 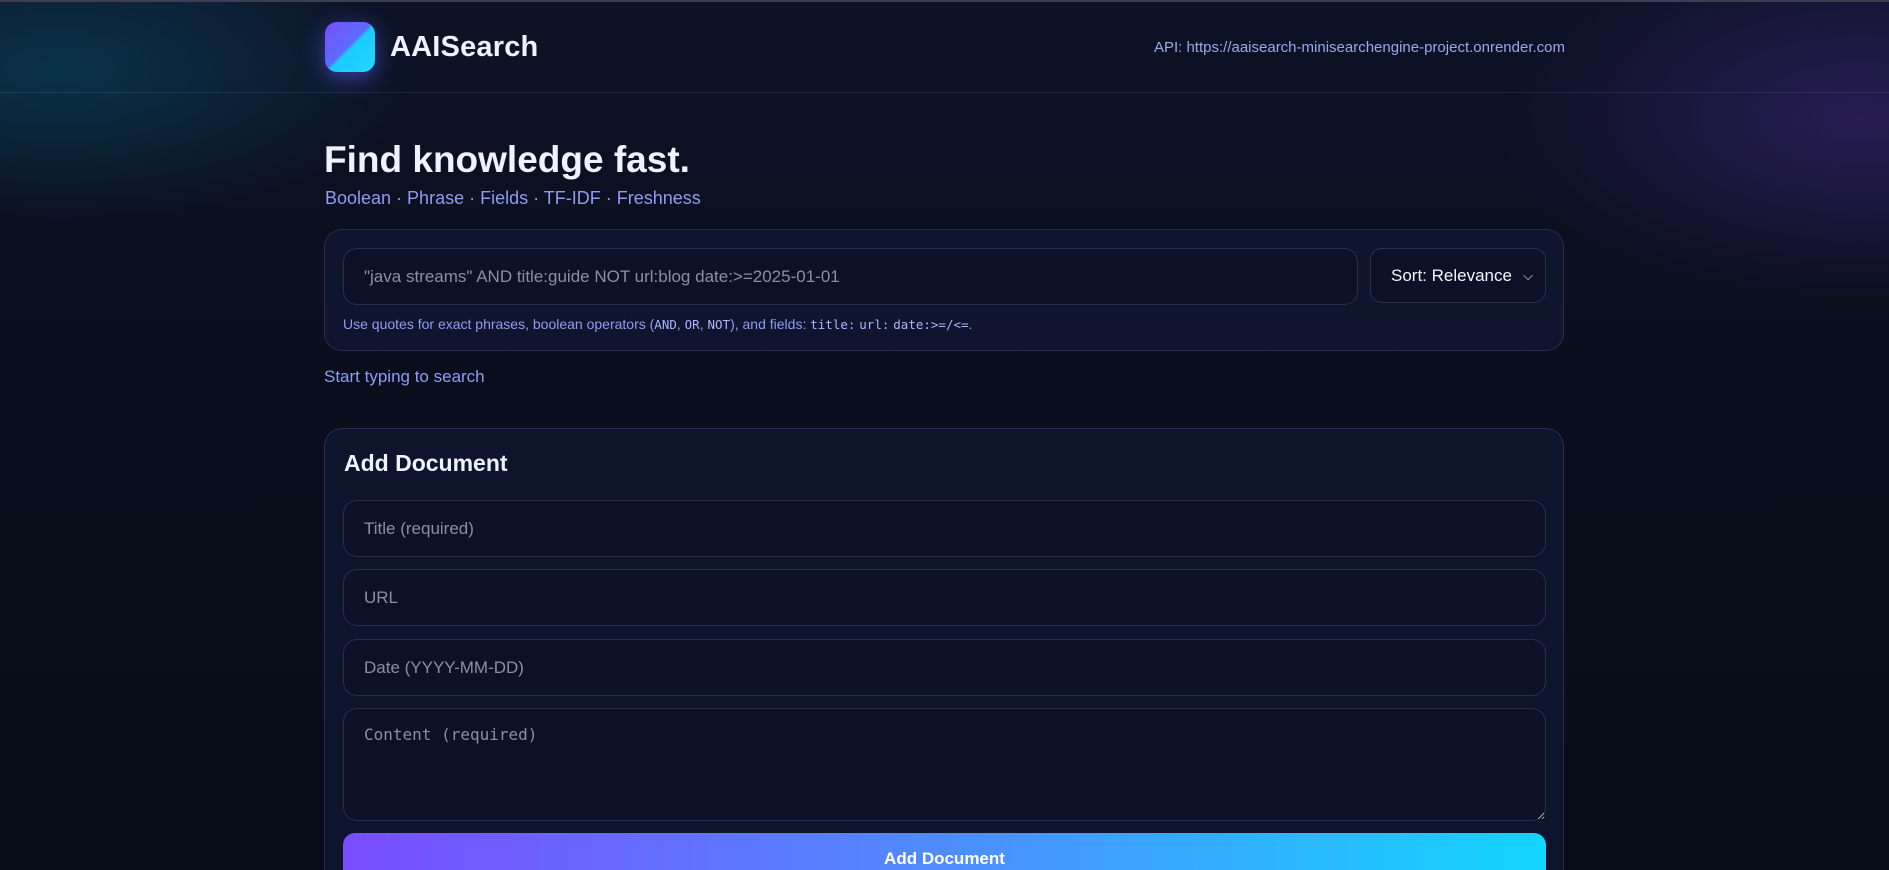 What do you see at coordinates (692, 324) in the screenshot?
I see `hint-op-or: OR` at bounding box center [692, 324].